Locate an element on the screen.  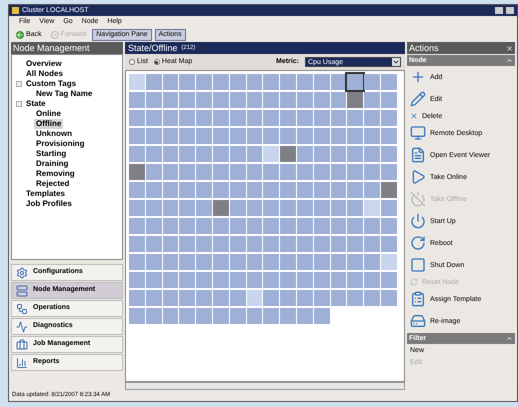
pulse-icon is located at coordinates (22, 326).